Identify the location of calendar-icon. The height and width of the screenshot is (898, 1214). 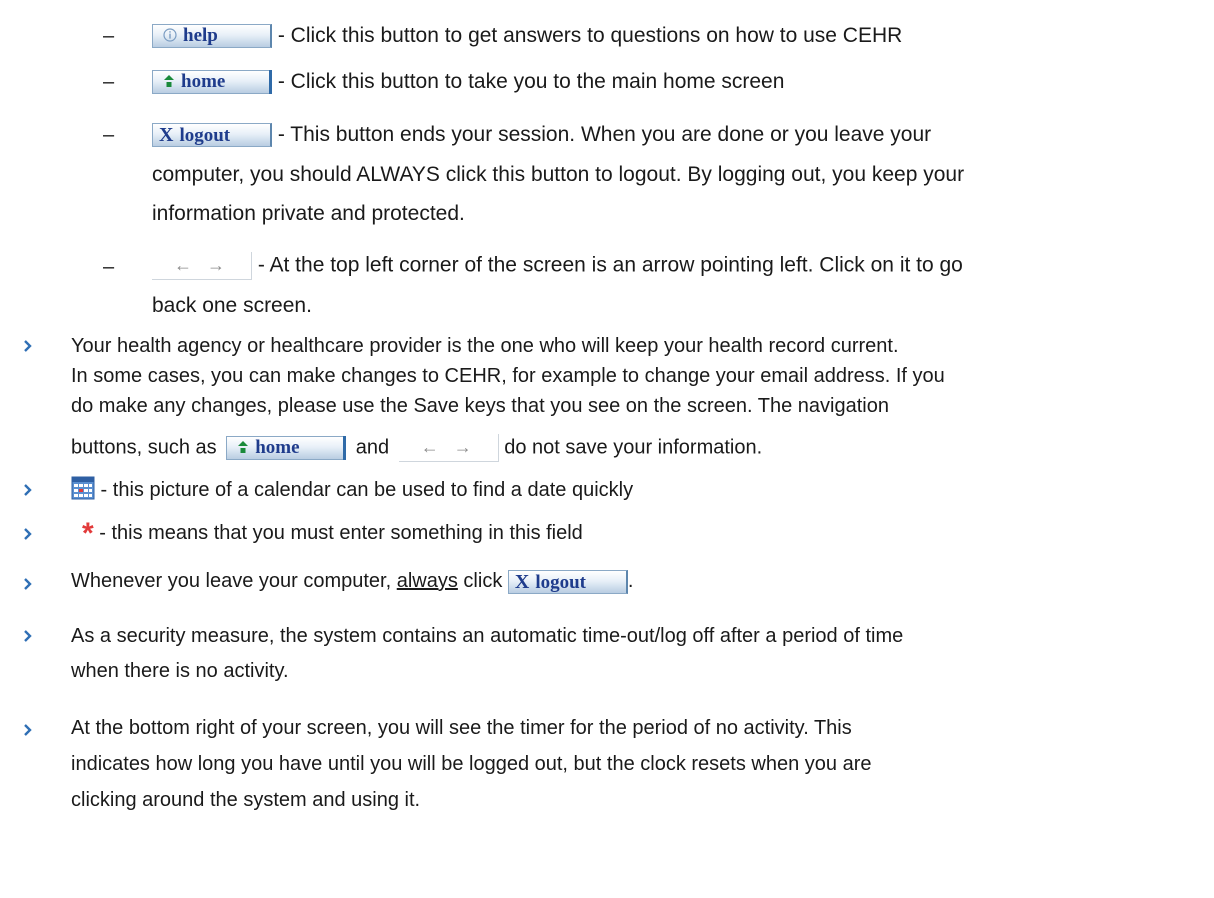
(83, 491).